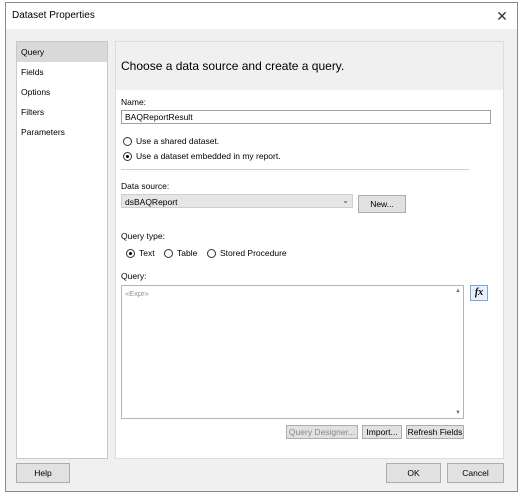 This screenshot has height=500, width=520. What do you see at coordinates (295, 169) in the screenshot?
I see `divider` at bounding box center [295, 169].